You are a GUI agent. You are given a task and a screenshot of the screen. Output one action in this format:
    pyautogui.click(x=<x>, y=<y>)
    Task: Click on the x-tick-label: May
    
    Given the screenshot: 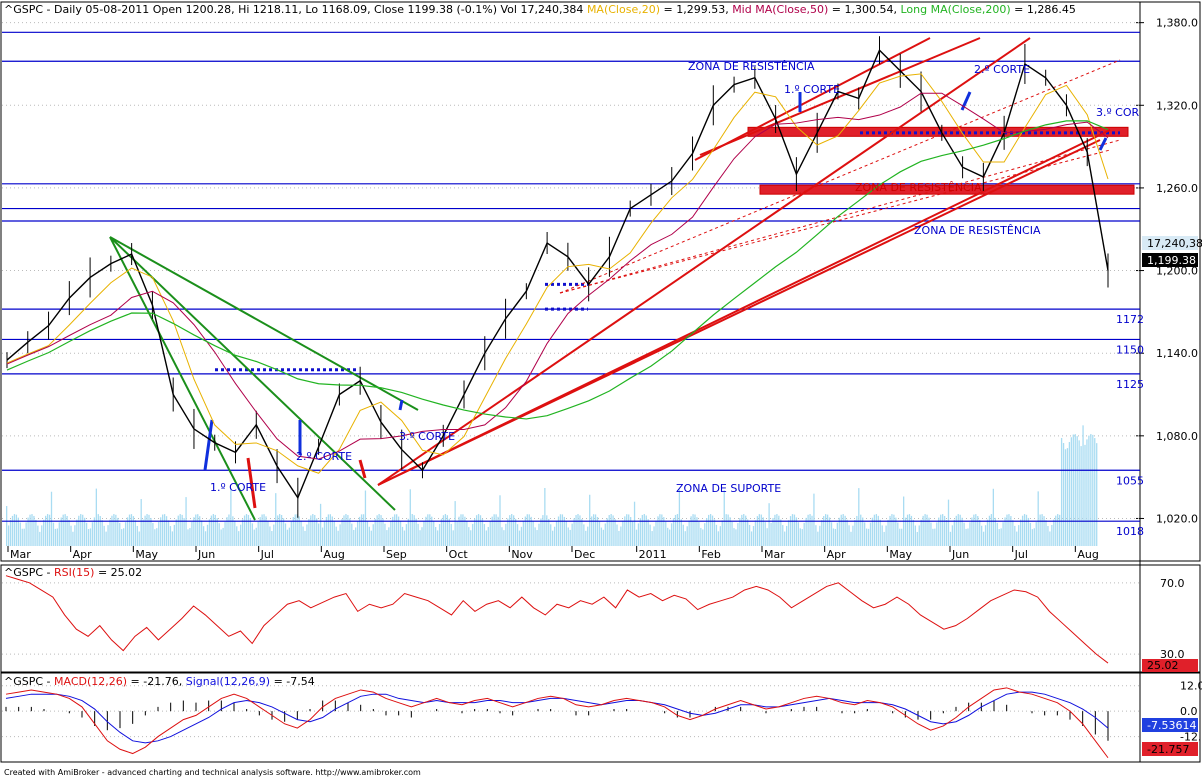 What is the action you would take?
    pyautogui.click(x=146, y=554)
    